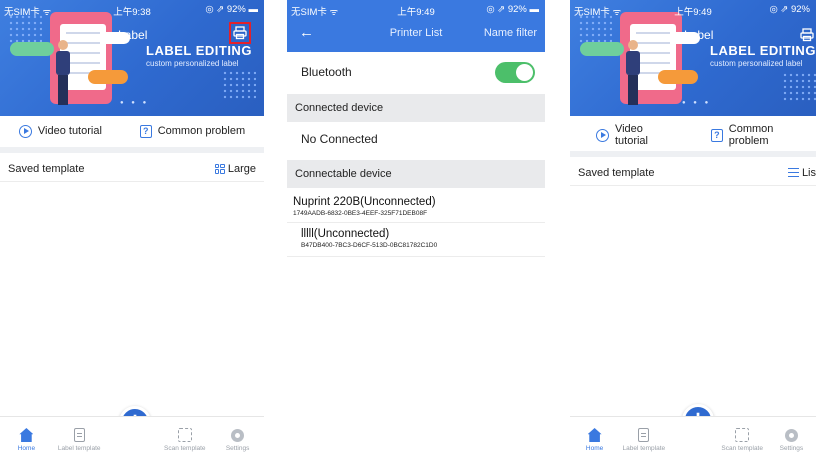  What do you see at coordinates (132, 10) in the screenshot?
I see `status-bar: 无SIM卡 ᯤ 上午9:38 ◎ ⇗ 92% ▬` at bounding box center [132, 10].